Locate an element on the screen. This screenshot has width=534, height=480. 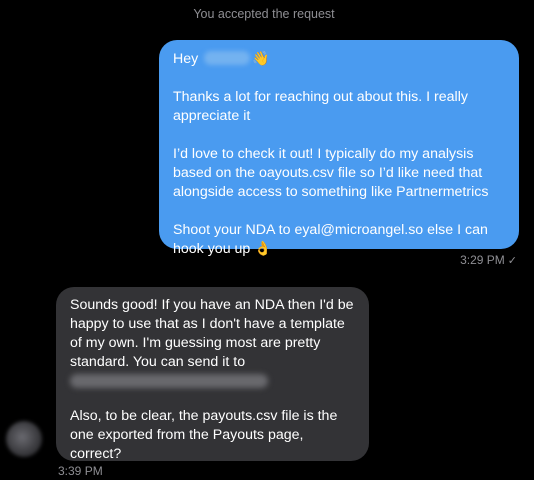
read-checkmark-icon: ✓ is located at coordinates (512, 261).